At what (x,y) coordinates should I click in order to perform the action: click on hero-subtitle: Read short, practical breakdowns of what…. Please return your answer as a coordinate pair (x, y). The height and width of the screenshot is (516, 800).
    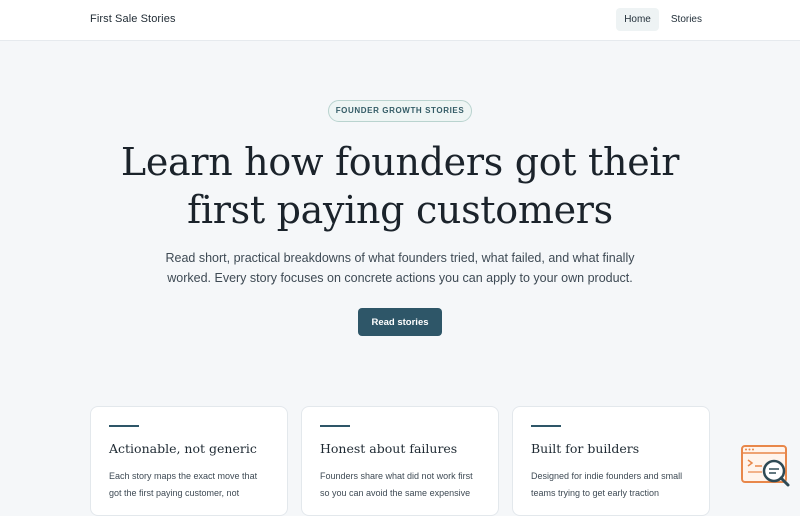
    Looking at the image, I should click on (400, 268).